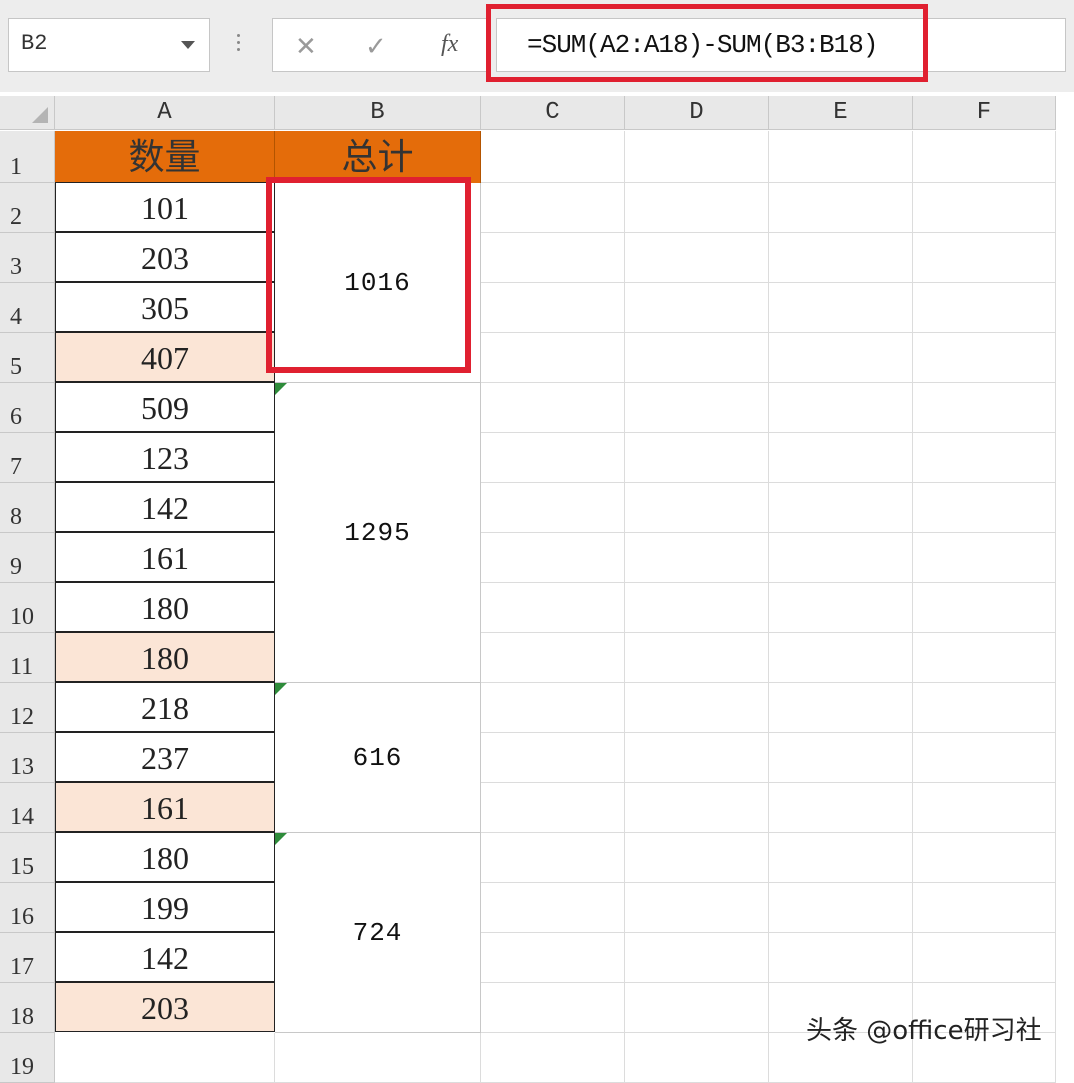  Describe the element at coordinates (27, 658) in the screenshot. I see `row-header-11: 11` at that location.